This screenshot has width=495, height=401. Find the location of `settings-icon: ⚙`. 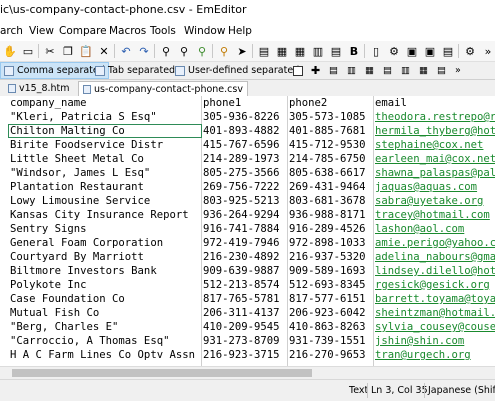

settings-icon: ⚙ is located at coordinates (470, 51).